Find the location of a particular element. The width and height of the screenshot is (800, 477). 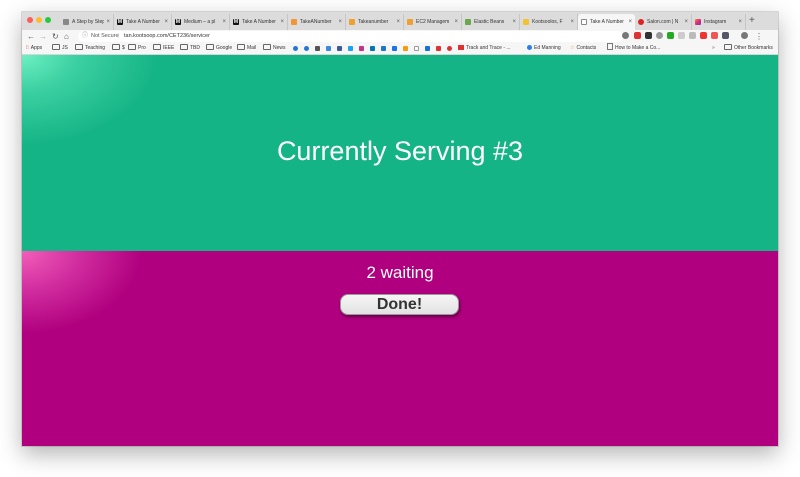

bookmark-page-icon is located at coordinates (416, 48).